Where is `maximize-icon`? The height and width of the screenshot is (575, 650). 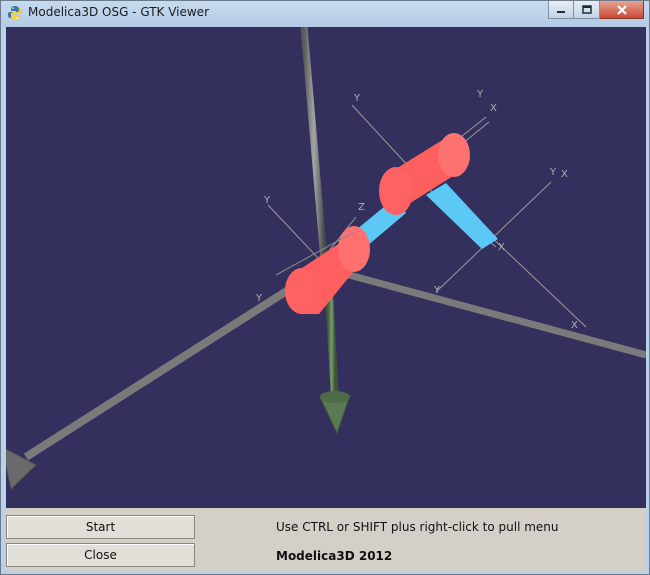 maximize-icon is located at coordinates (586, 9).